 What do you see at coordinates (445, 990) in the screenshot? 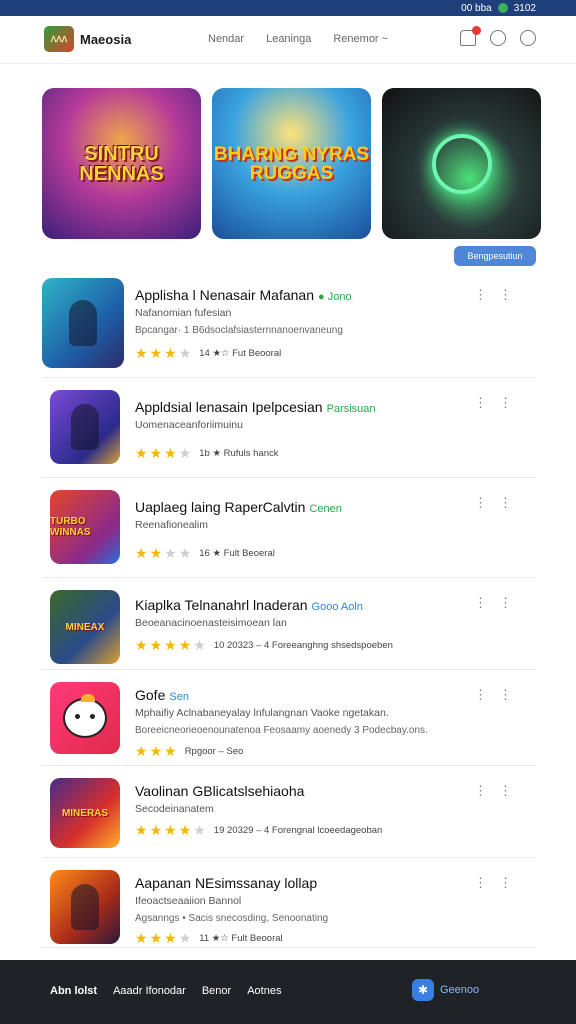
I see `chat-button: ✱ Geenoo` at bounding box center [445, 990].